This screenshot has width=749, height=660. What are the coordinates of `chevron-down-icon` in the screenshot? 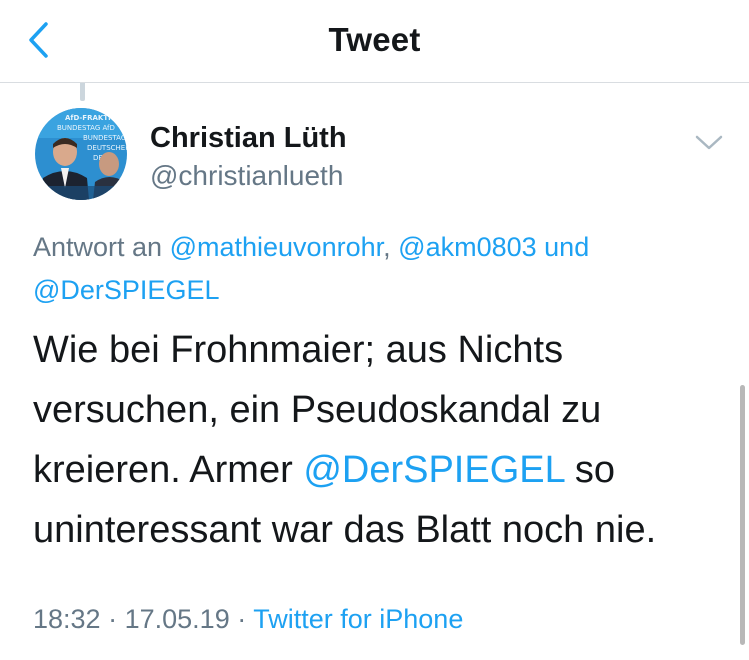 It's located at (709, 142).